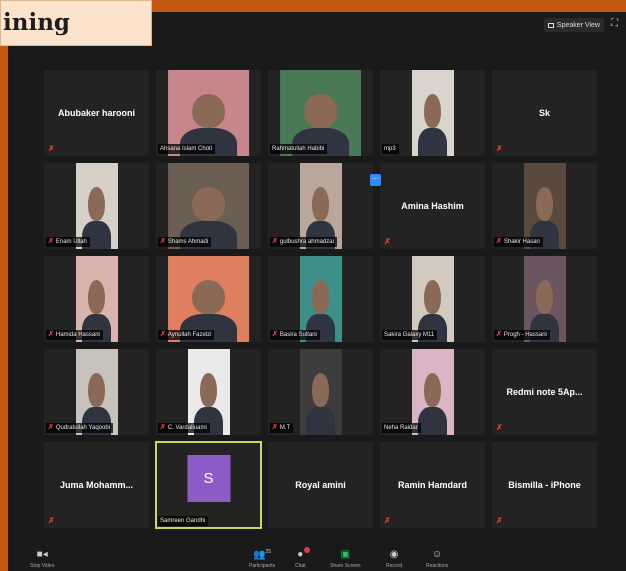 The width and height of the screenshot is (626, 571). I want to click on participant-name: Amina Hashim, so click(432, 206).